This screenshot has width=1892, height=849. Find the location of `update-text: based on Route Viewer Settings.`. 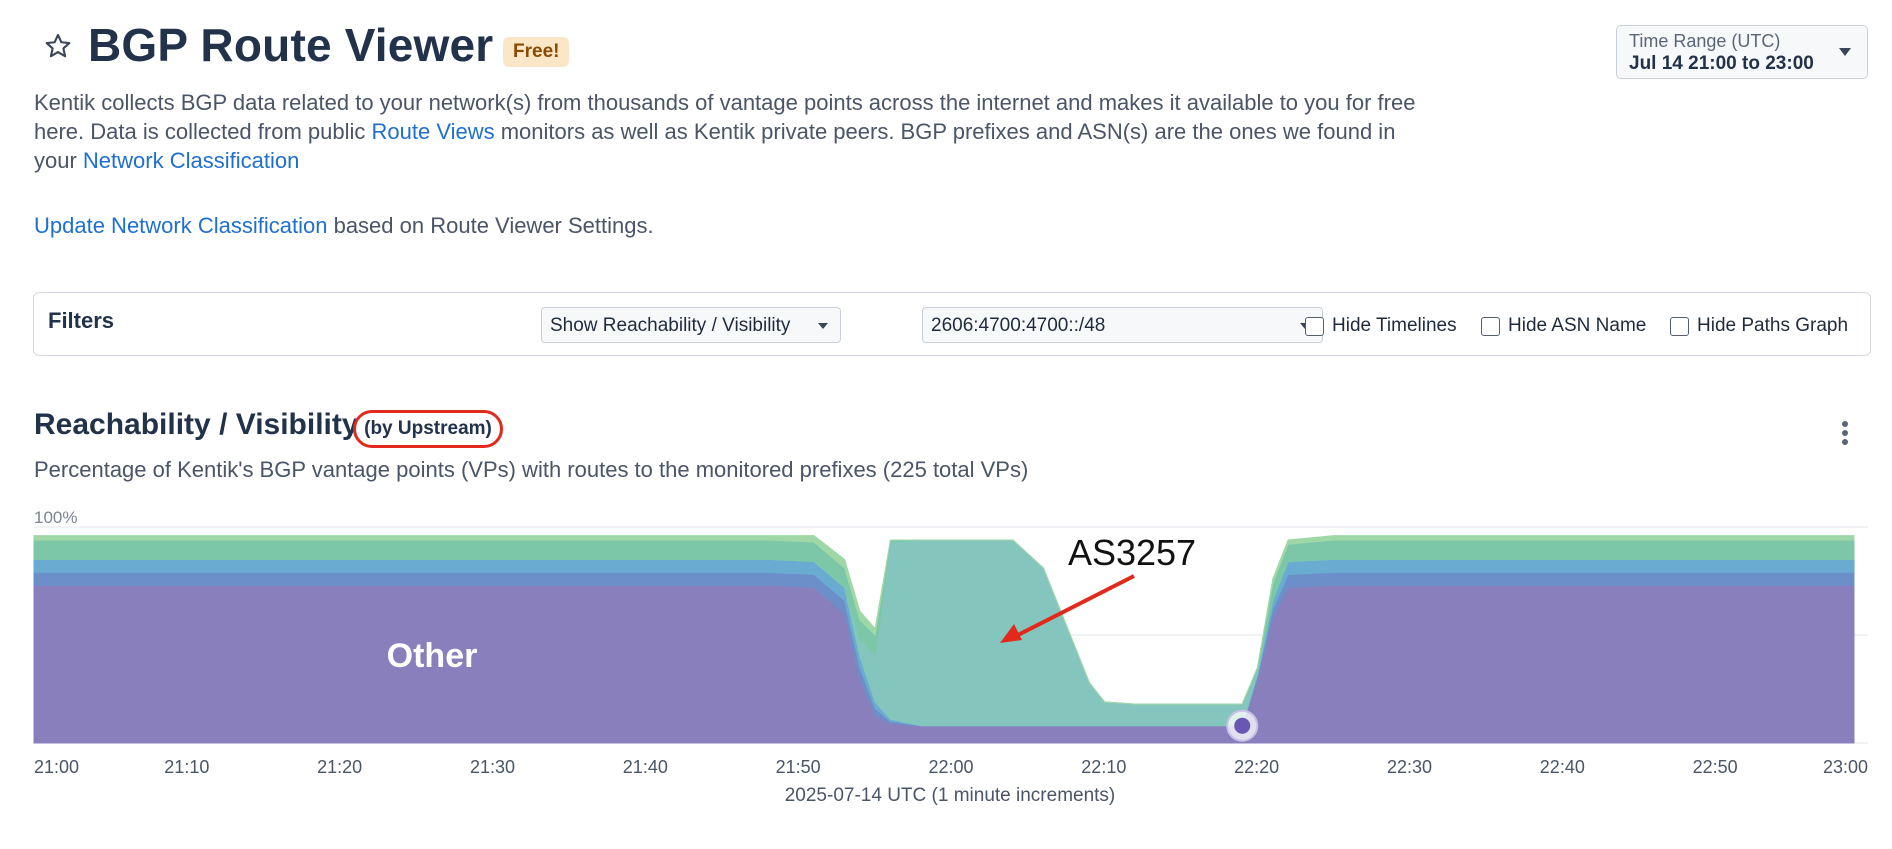

update-text: based on Route Viewer Settings. is located at coordinates (490, 225).